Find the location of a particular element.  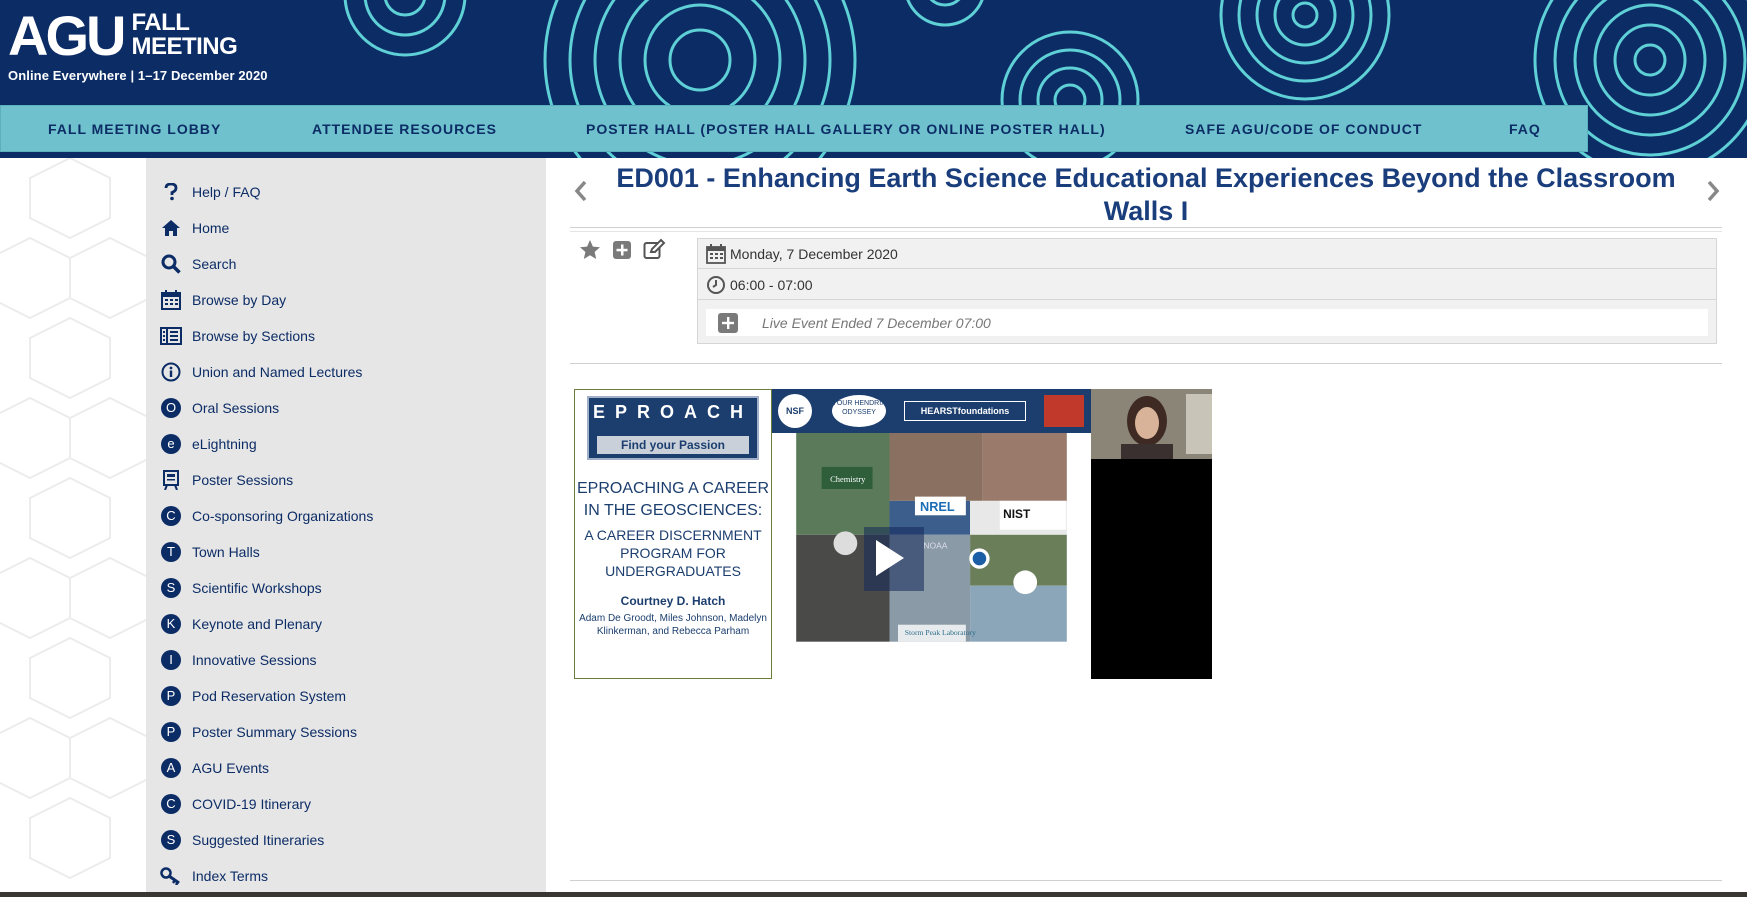

letter-i-icon: I is located at coordinates (171, 660).